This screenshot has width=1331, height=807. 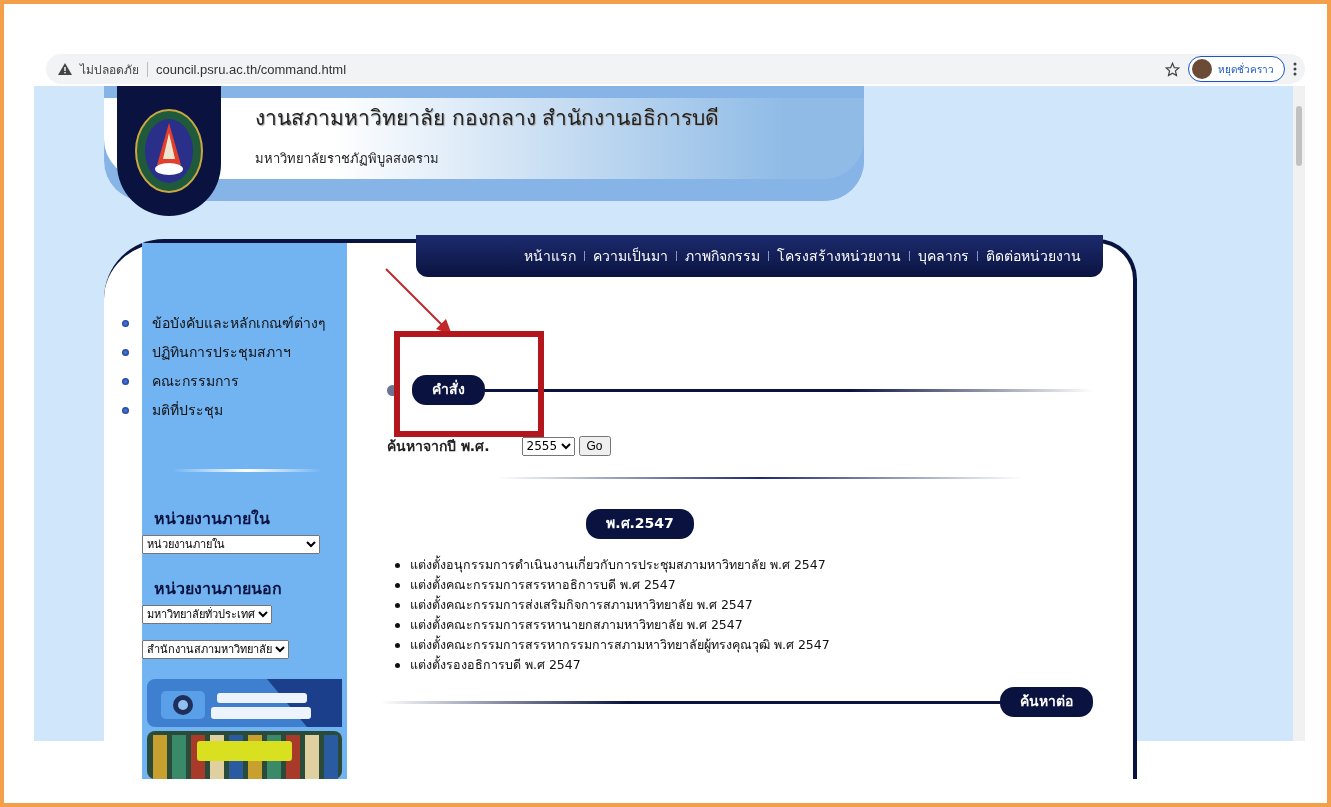 What do you see at coordinates (438, 446) in the screenshot?
I see `search-label: ค้นหาจากปี พ.ศ.` at bounding box center [438, 446].